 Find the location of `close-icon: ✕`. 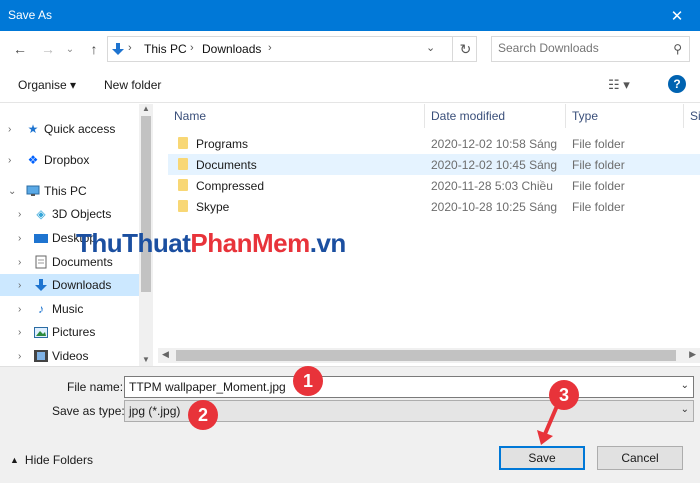

close-icon: ✕ is located at coordinates (677, 16).